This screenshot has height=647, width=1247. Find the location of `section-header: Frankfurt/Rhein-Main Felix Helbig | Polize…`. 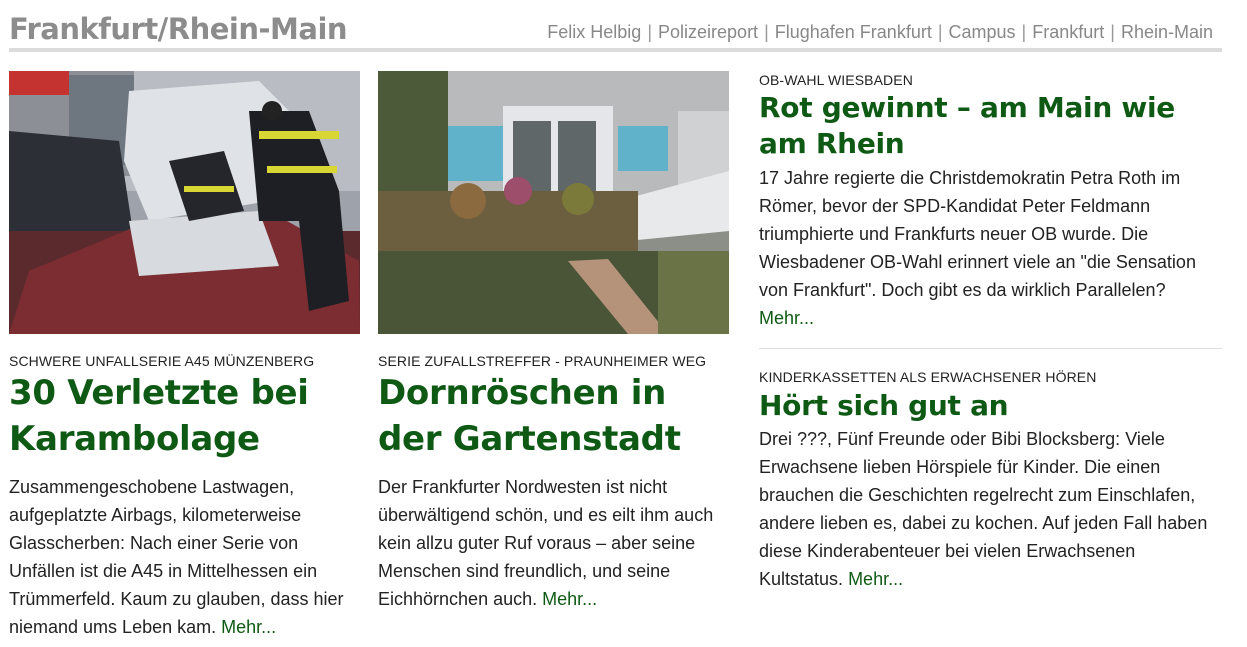

section-header: Frankfurt/Rhein-Main Felix Helbig | Polize… is located at coordinates (615, 31).